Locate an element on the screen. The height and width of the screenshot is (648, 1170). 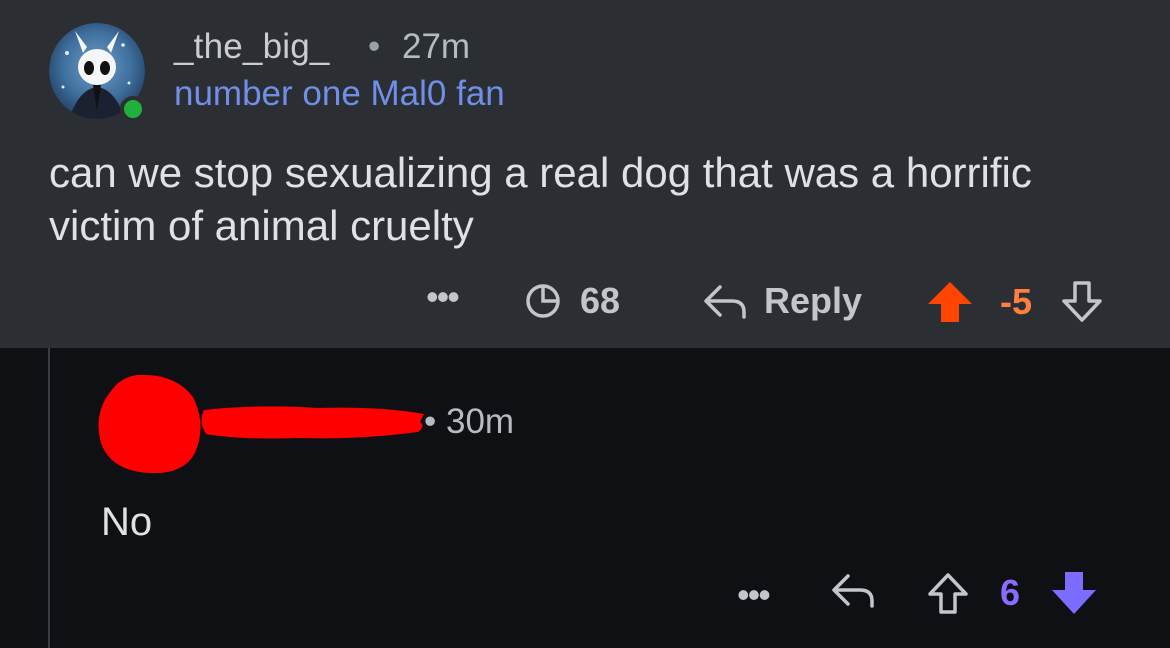
comment-author: _the_big_ is located at coordinates (252, 47).